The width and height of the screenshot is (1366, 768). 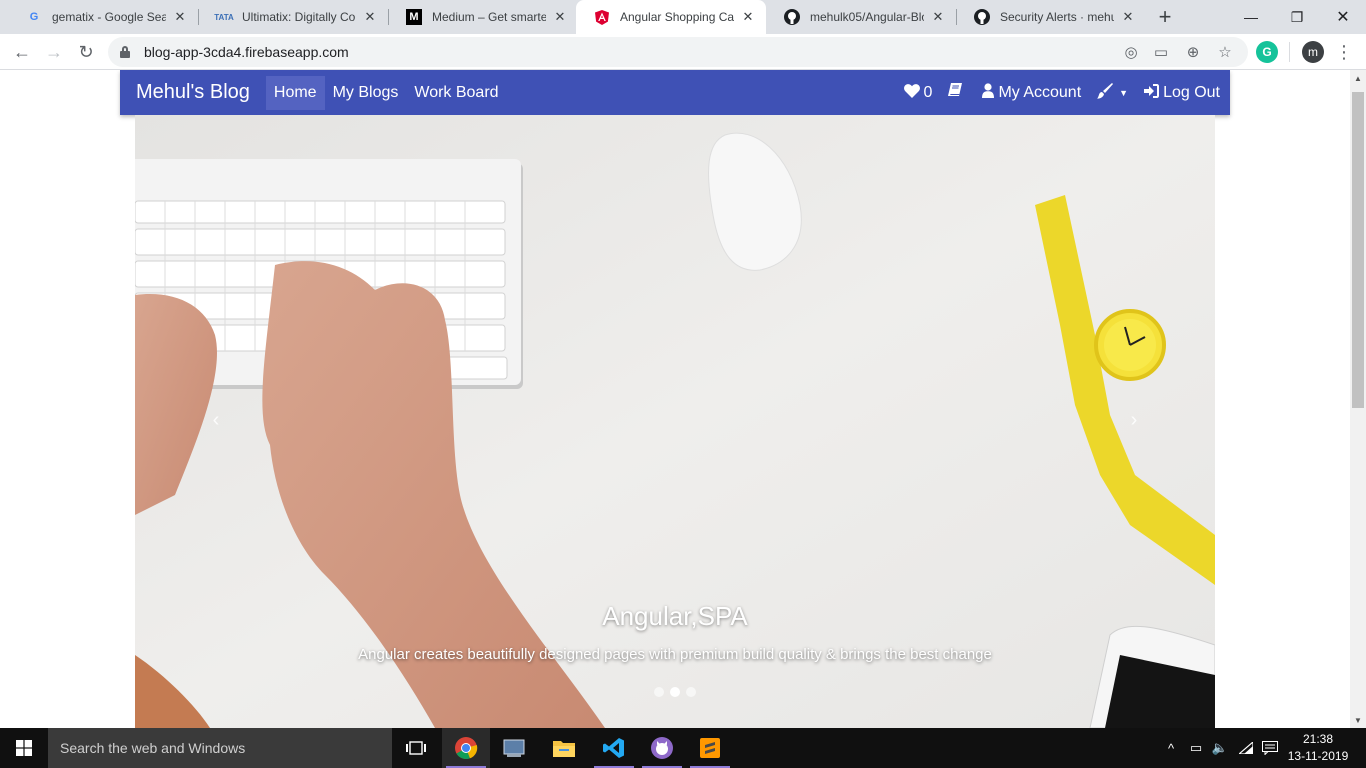 I want to click on my-account-link: My Account, so click(x=1031, y=92).